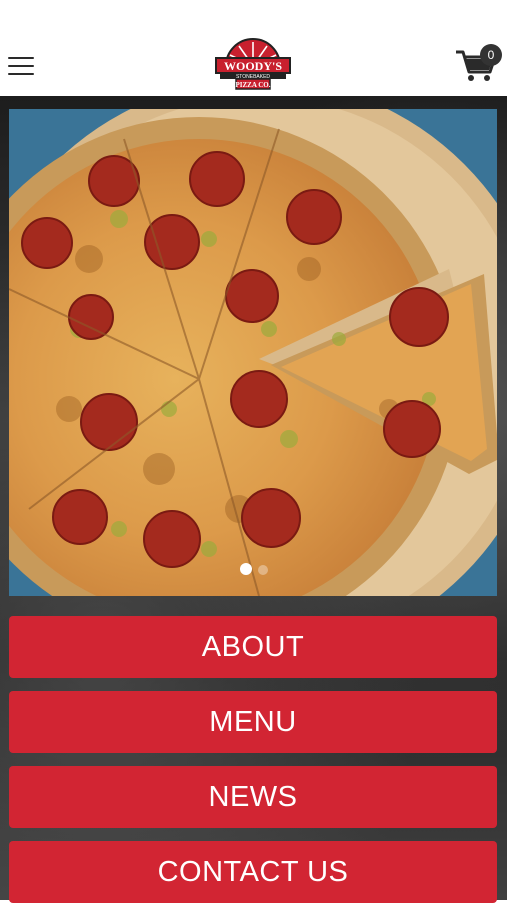  What do you see at coordinates (253, 797) in the screenshot?
I see `news-button: NEWS` at bounding box center [253, 797].